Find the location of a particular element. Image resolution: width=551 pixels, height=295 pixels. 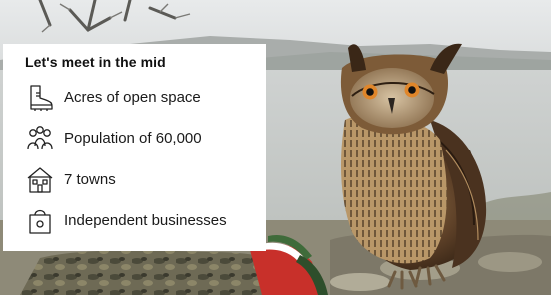

shopping-bag-icon is located at coordinates (40, 221).